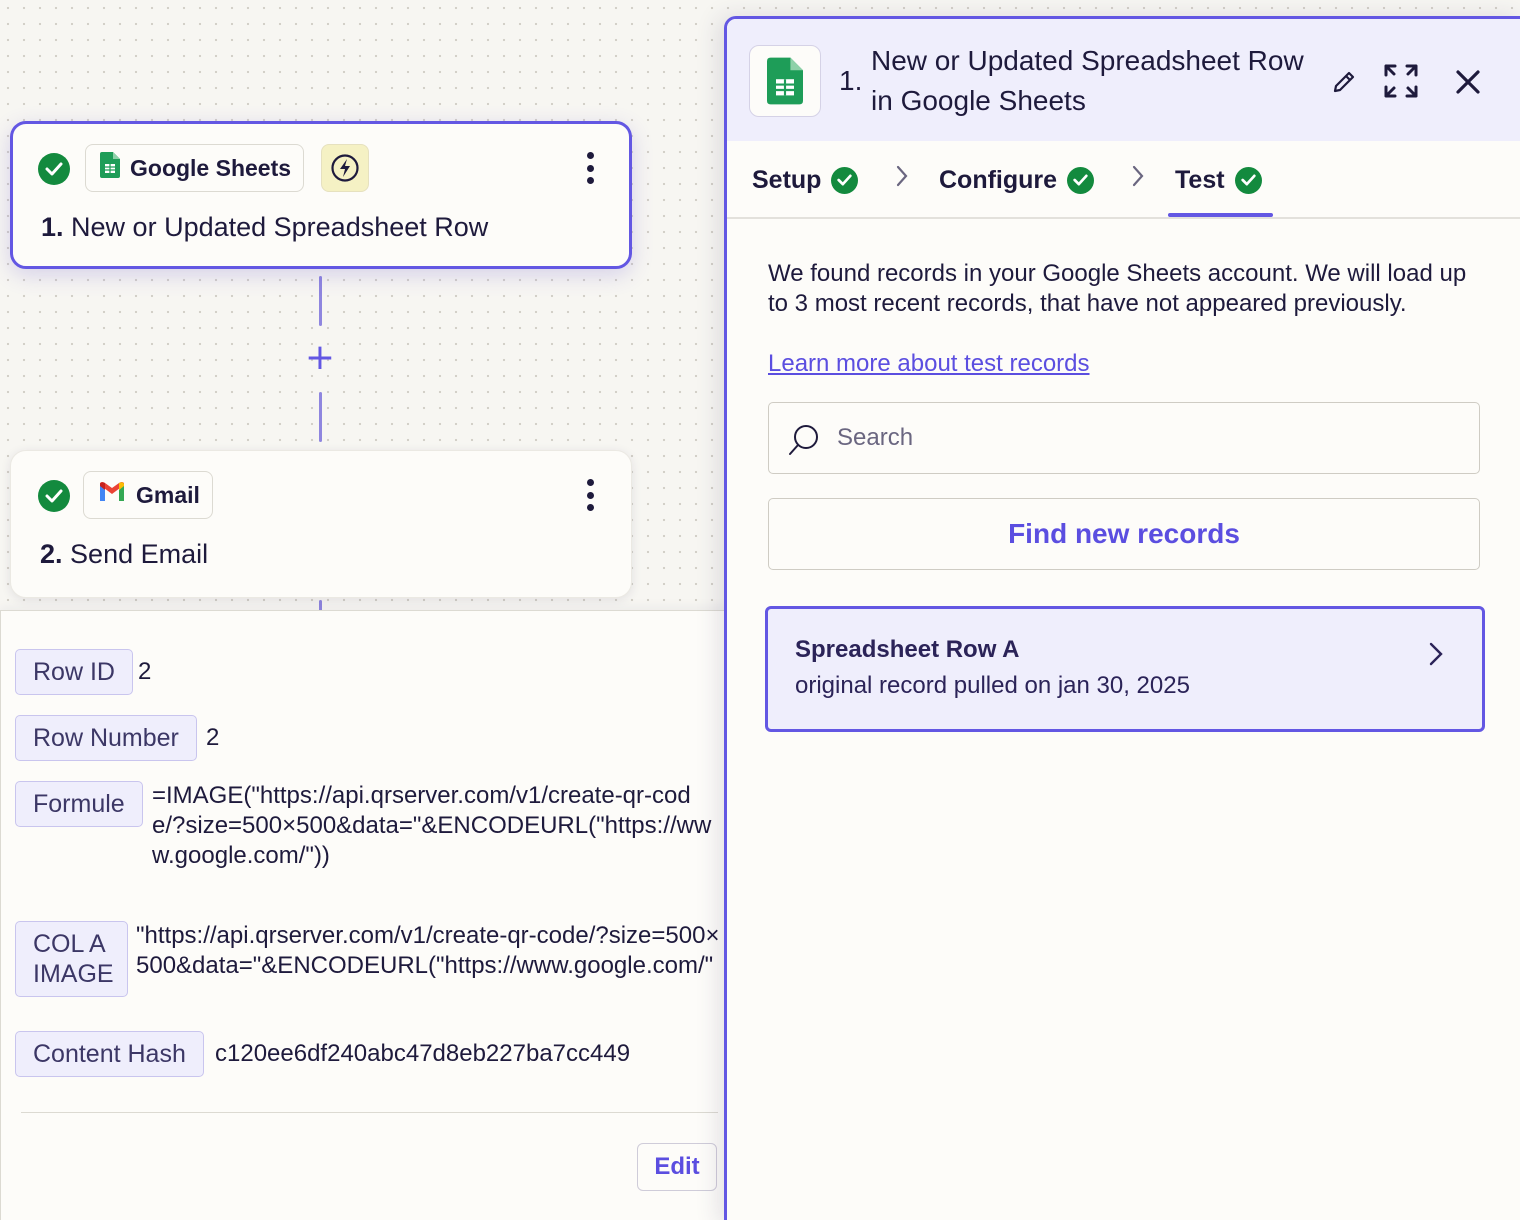 The width and height of the screenshot is (1520, 1220). I want to click on tab-setup: Setup, so click(805, 180).